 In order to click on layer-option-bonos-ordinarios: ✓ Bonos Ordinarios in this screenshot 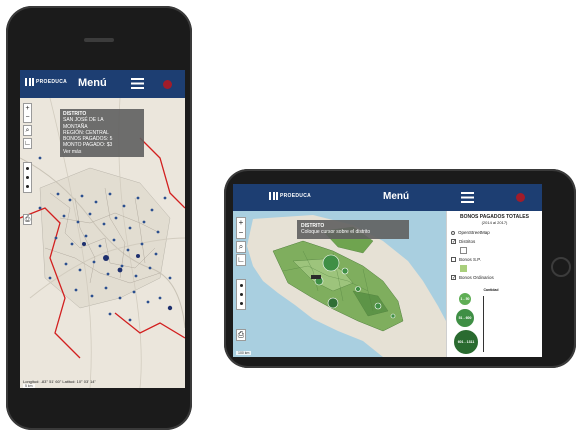, I will do `click(494, 278)`.